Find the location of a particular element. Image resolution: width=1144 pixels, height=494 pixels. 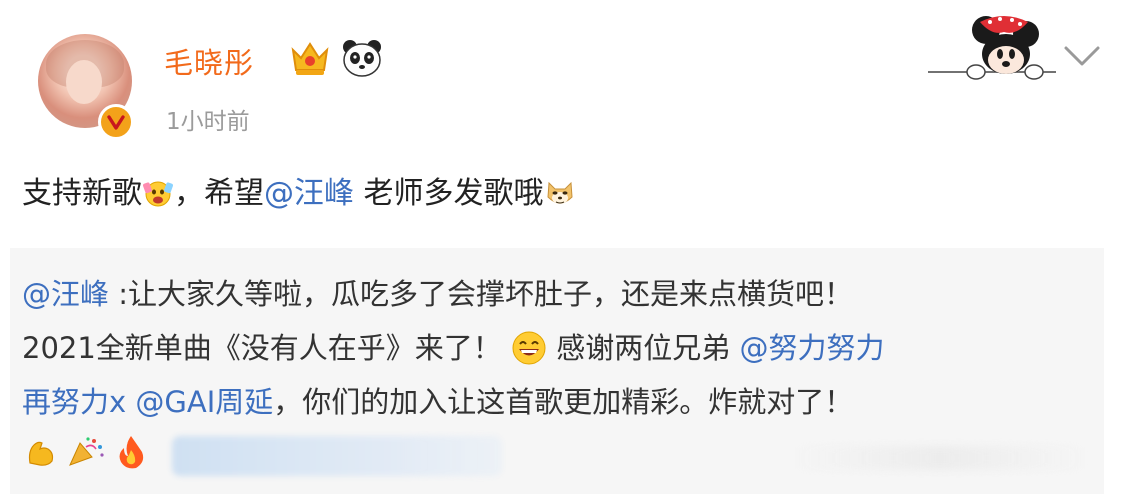

doge-emoji is located at coordinates (560, 192).